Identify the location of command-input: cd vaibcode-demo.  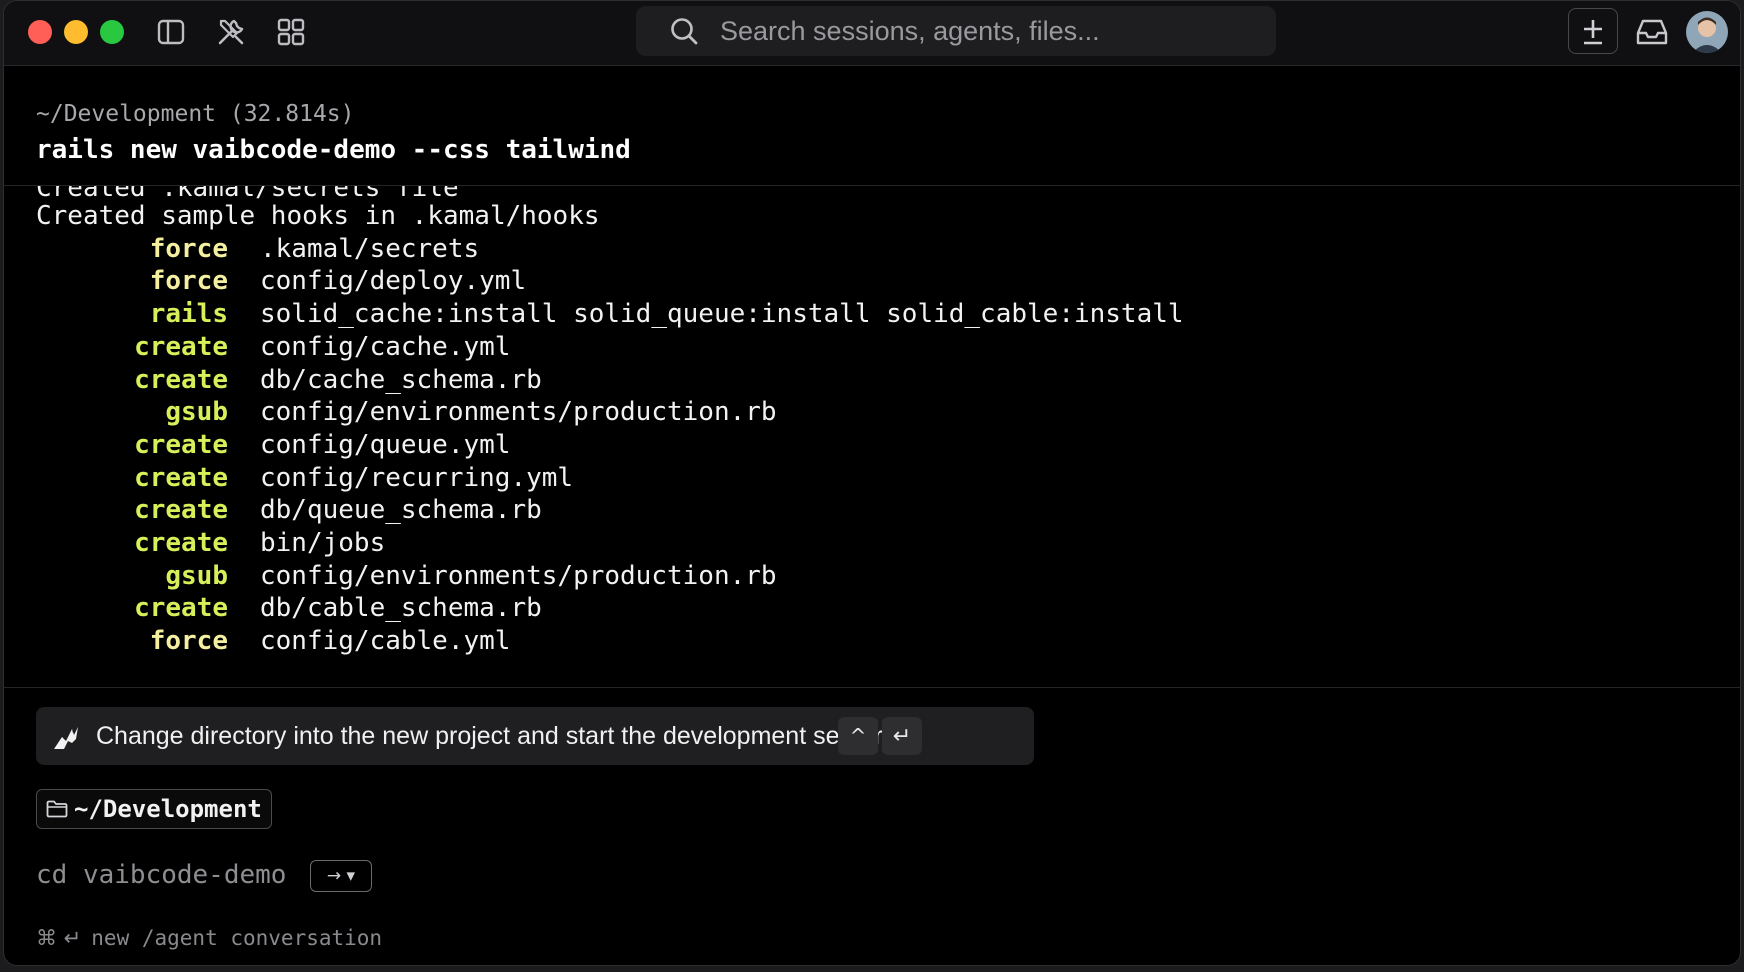
(161, 875).